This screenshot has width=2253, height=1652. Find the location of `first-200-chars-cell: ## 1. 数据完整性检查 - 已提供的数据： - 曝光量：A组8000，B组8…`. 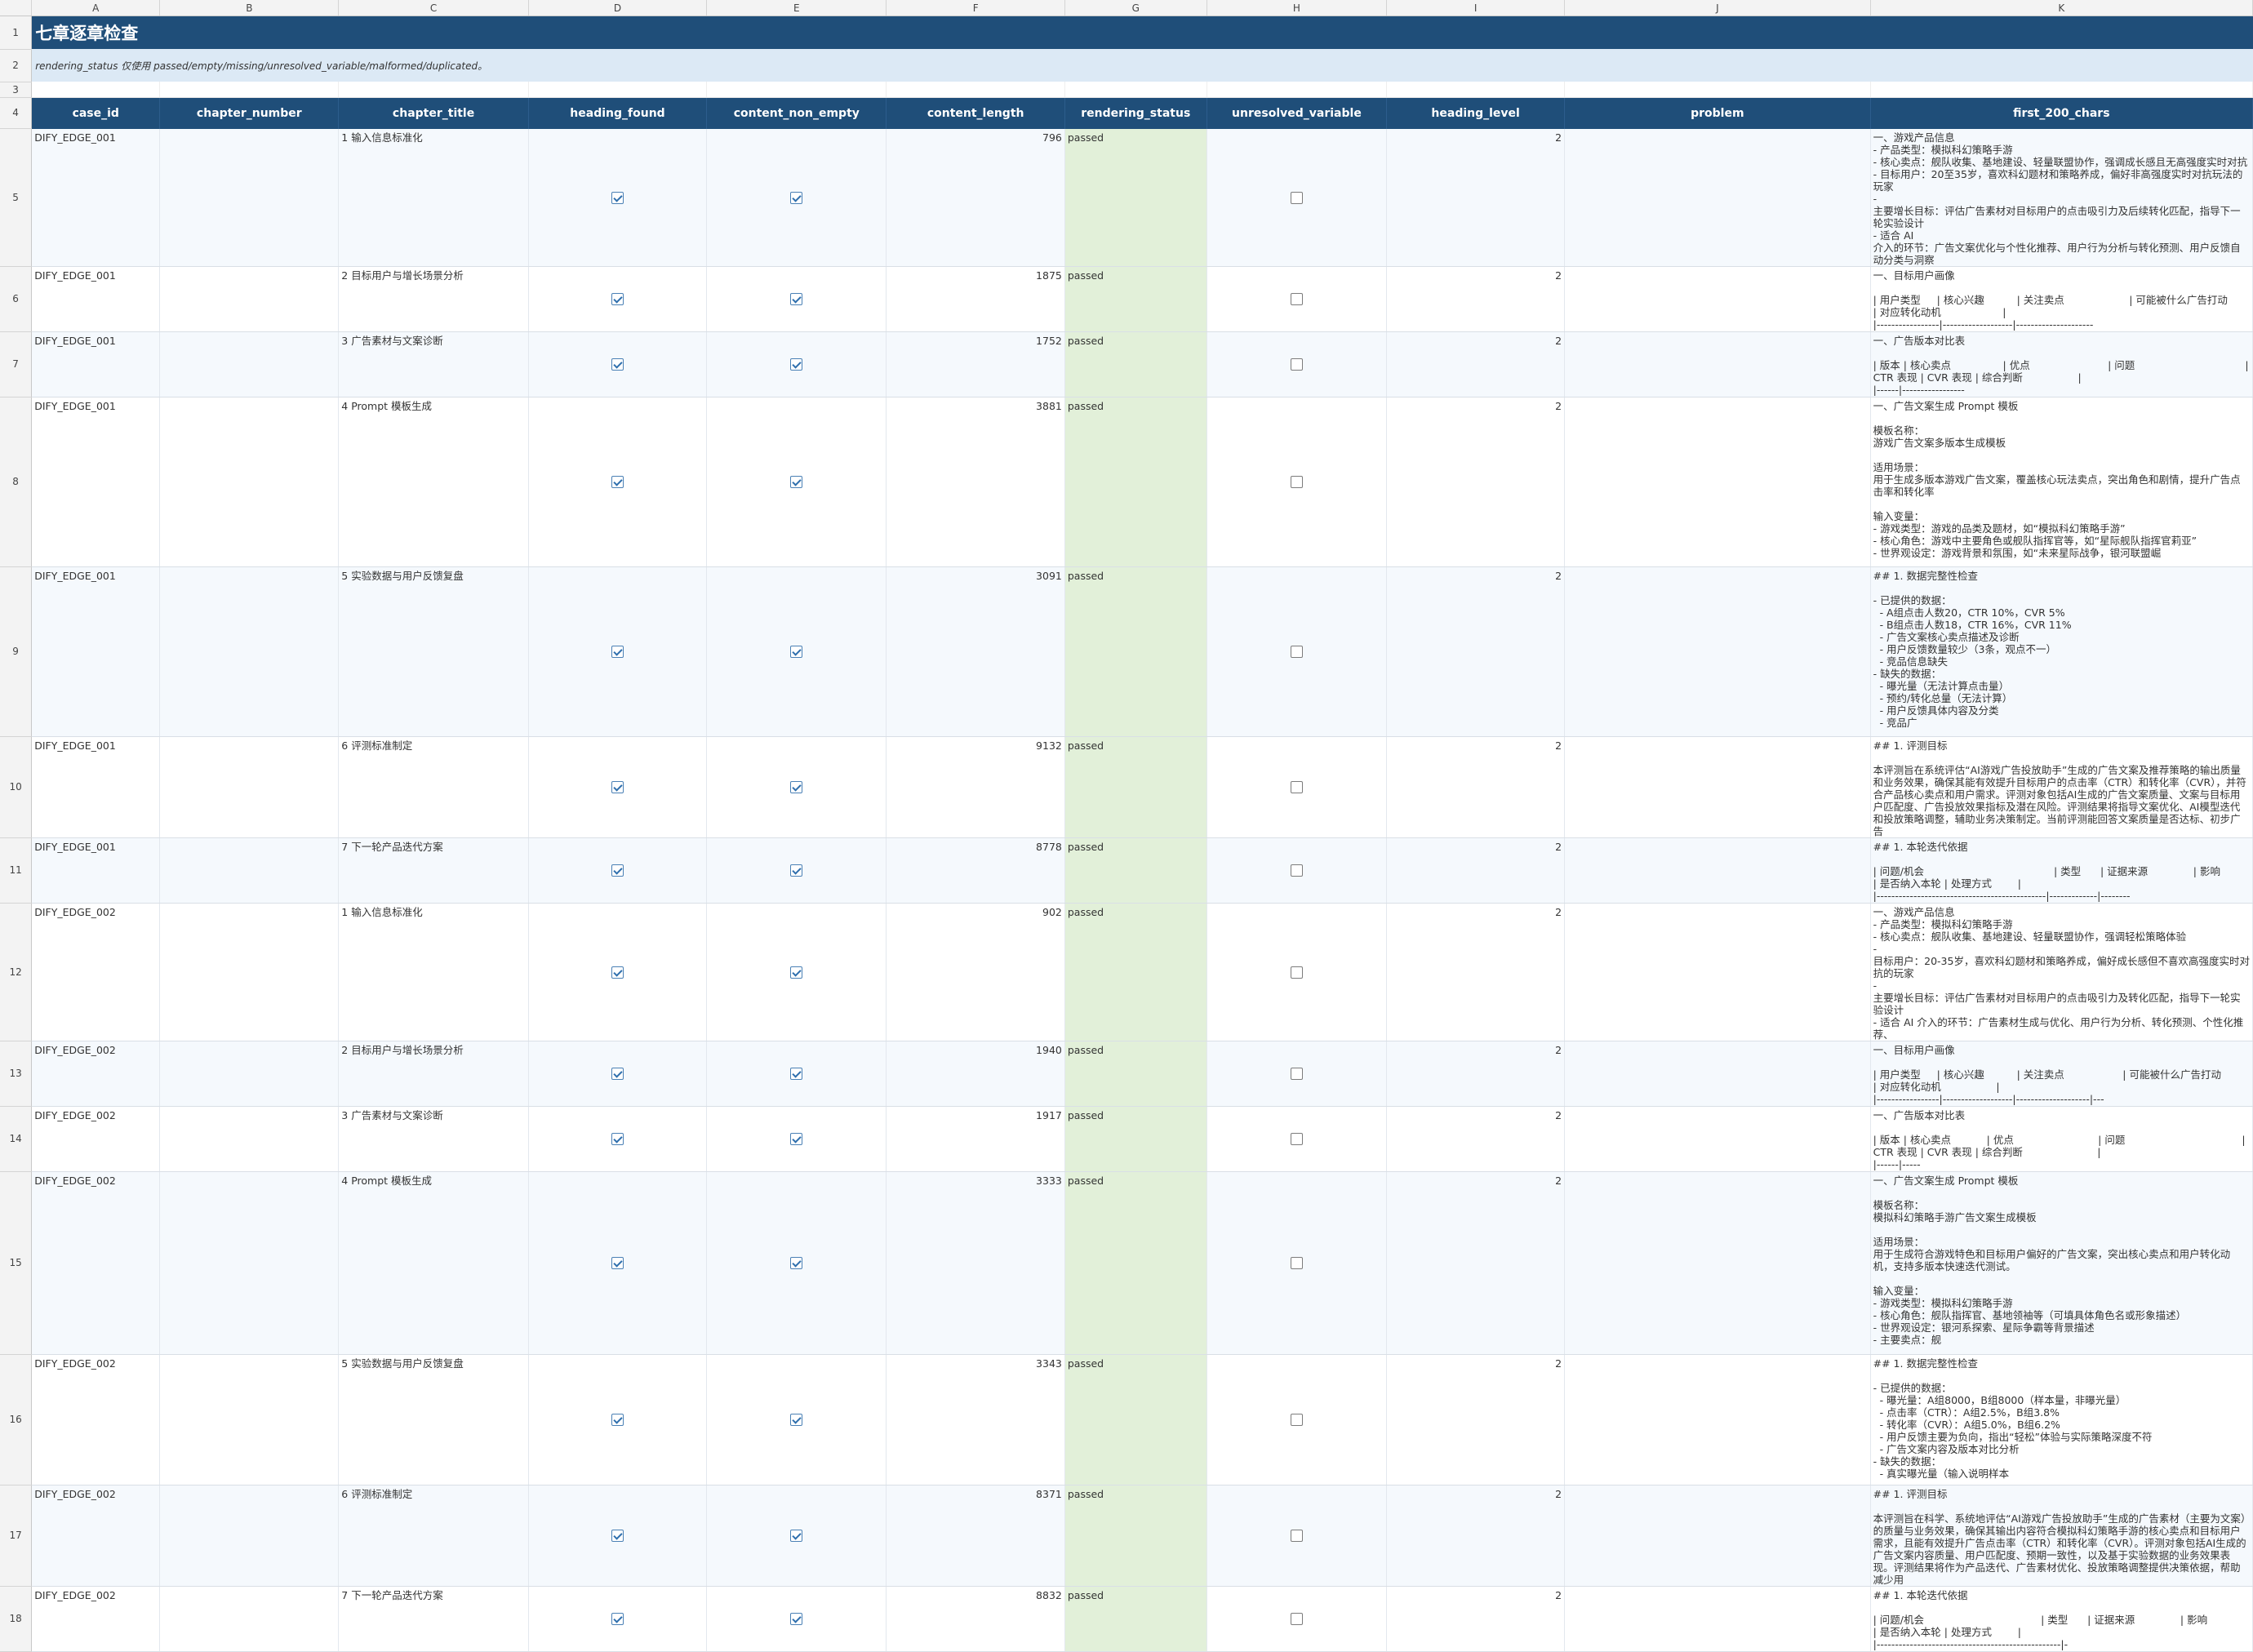

first-200-chars-cell: ## 1. 数据完整性检查 - 已提供的数据： - 曝光量：A组8000，B组8… is located at coordinates (2061, 1419).